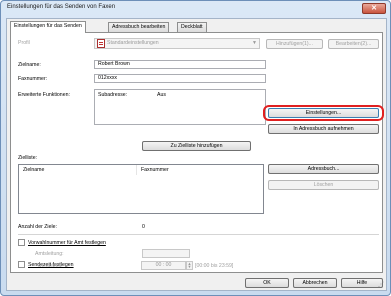  Describe the element at coordinates (180, 78) in the screenshot. I see `fax-number-input: 012xxxx` at that location.